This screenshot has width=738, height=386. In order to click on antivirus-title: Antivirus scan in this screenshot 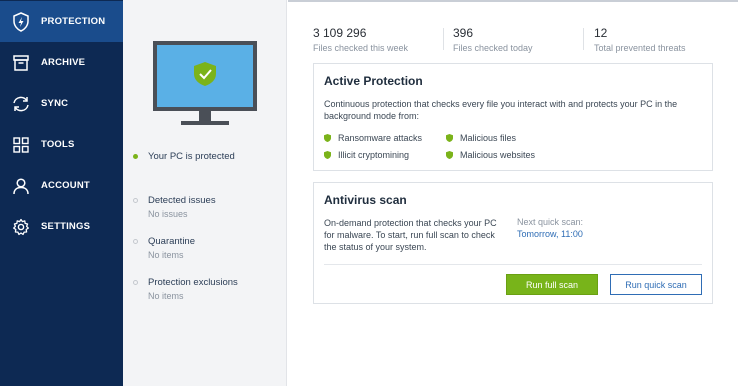, I will do `click(365, 200)`.